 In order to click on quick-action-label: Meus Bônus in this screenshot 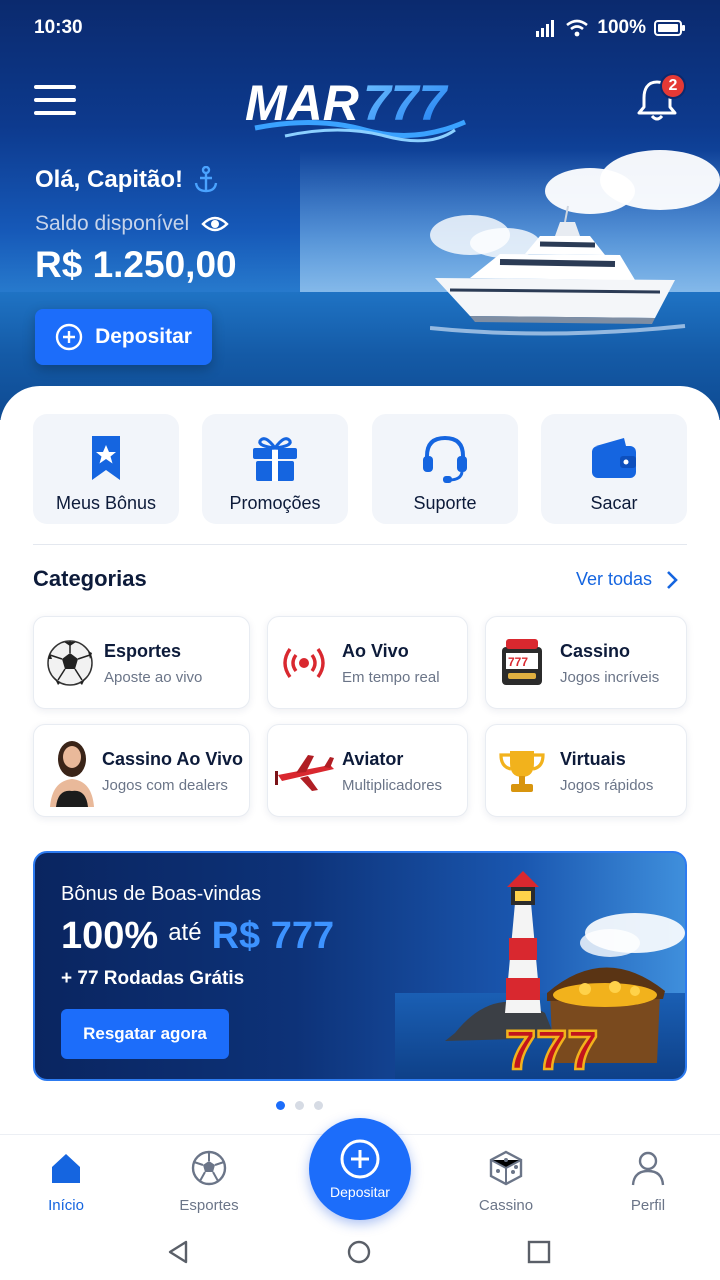, I will do `click(106, 503)`.